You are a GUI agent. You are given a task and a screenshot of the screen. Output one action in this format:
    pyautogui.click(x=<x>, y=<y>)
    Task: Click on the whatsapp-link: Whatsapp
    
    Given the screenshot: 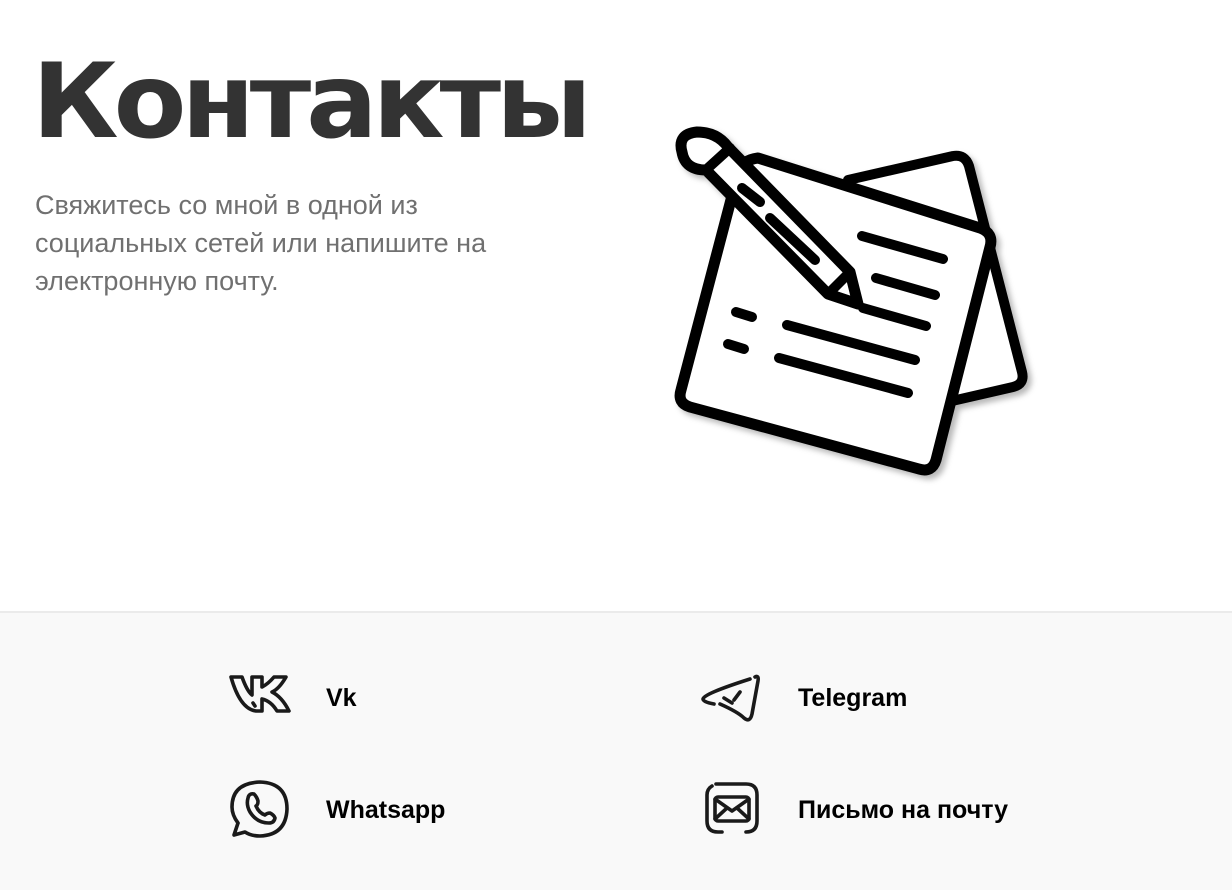 What is the action you would take?
    pyautogui.click(x=378, y=809)
    